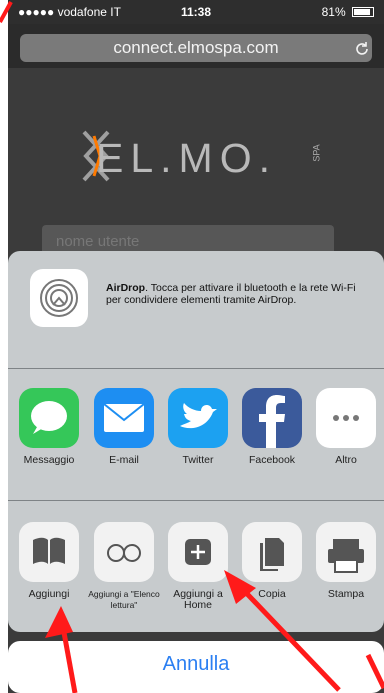 Image resolution: width=384 pixels, height=693 pixels. What do you see at coordinates (124, 418) in the screenshot?
I see `mail-icon` at bounding box center [124, 418].